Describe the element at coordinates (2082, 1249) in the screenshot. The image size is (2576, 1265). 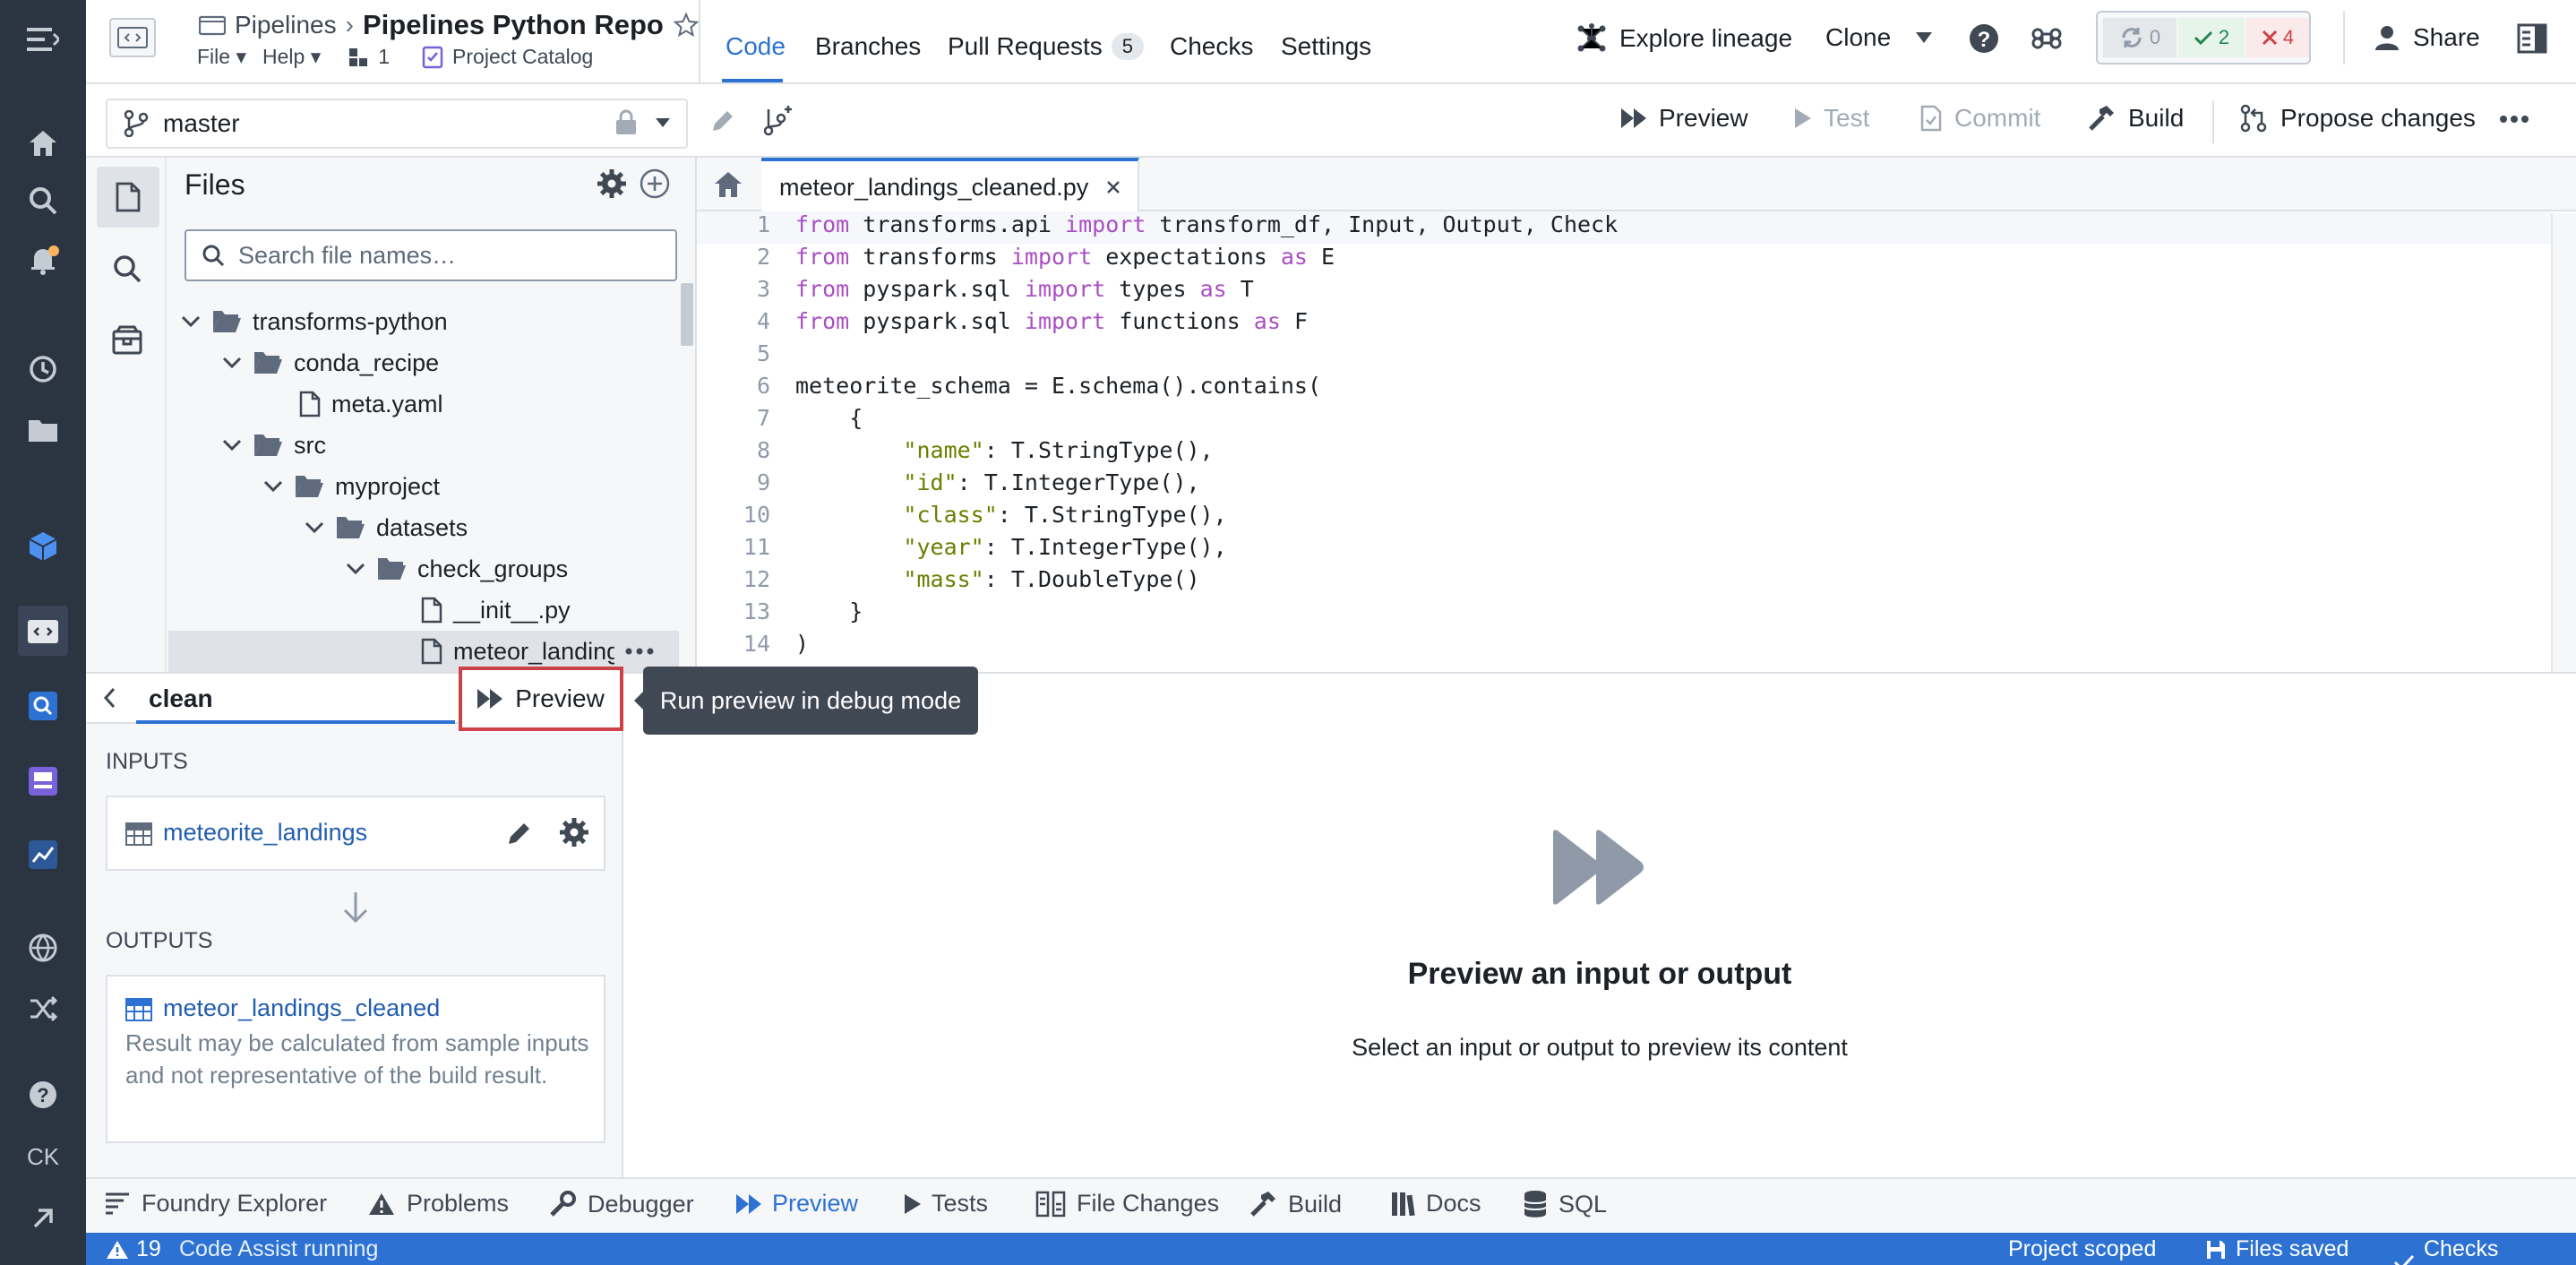
I see `project-scoped-status: Project scoped` at that location.